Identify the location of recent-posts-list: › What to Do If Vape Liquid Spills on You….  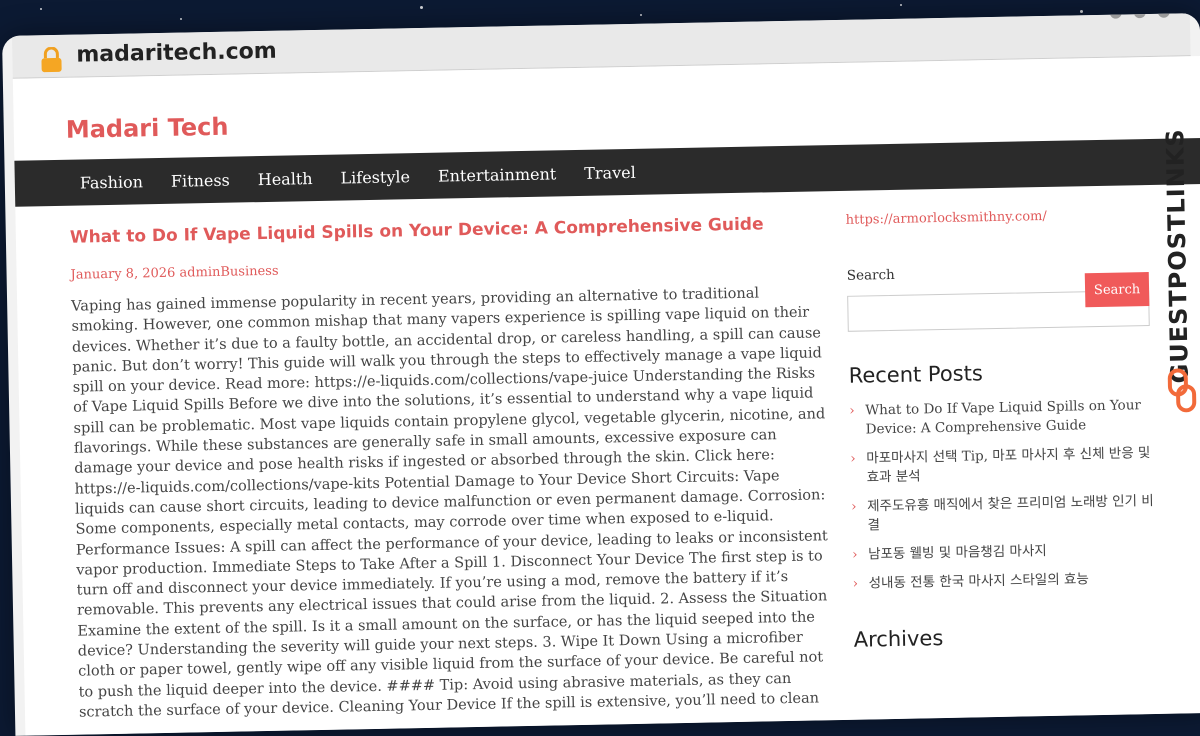
(1006, 495).